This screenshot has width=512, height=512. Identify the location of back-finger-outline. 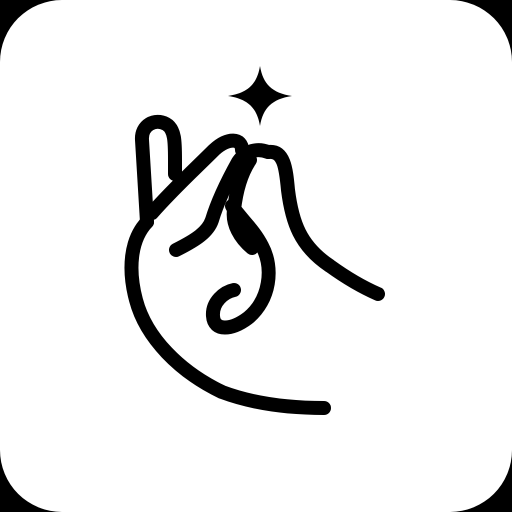
(323, 222).